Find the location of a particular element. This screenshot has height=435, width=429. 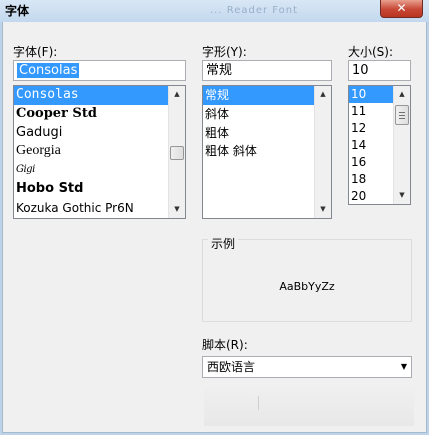

style-listbox: 常规 斜体 粗体 粗体 斜体 ▲ ▼ is located at coordinates (267, 152).